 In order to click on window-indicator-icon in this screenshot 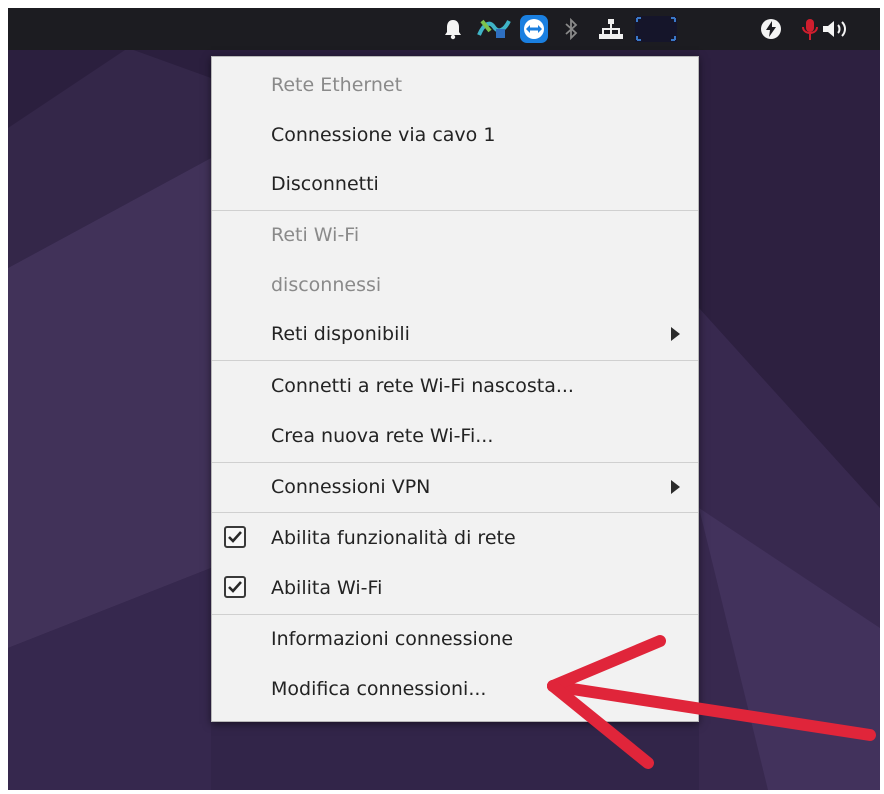, I will do `click(656, 29)`.